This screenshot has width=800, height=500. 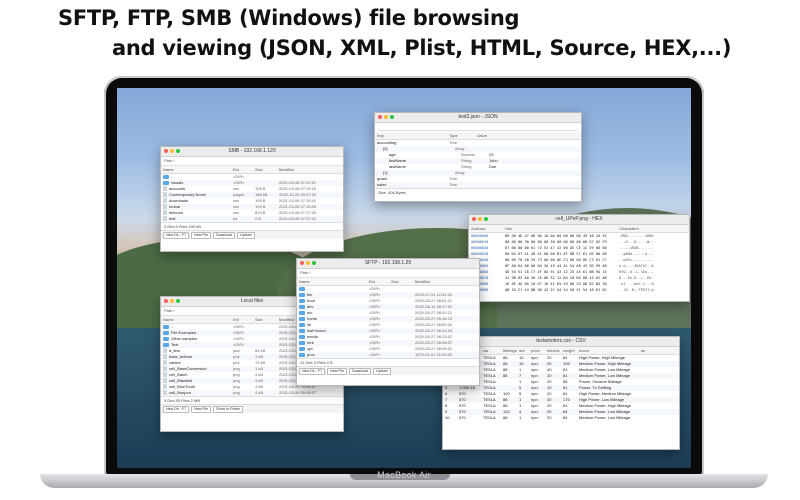 I want to click on csv-cell: 10, so click(x=447, y=417).